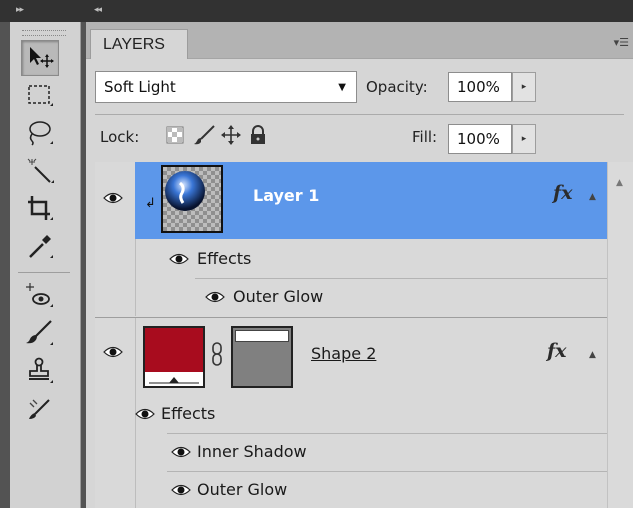  What do you see at coordinates (205, 135) in the screenshot?
I see `lock-image-pixels-icon` at bounding box center [205, 135].